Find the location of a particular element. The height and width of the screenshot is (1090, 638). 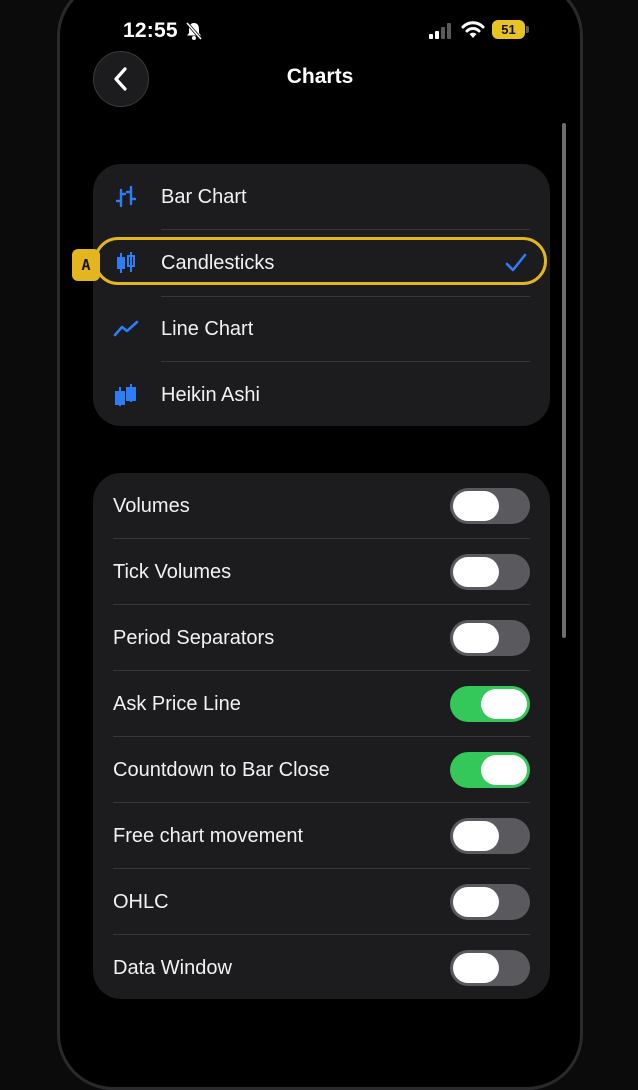

option-label: Tick Volumes is located at coordinates (172, 571).